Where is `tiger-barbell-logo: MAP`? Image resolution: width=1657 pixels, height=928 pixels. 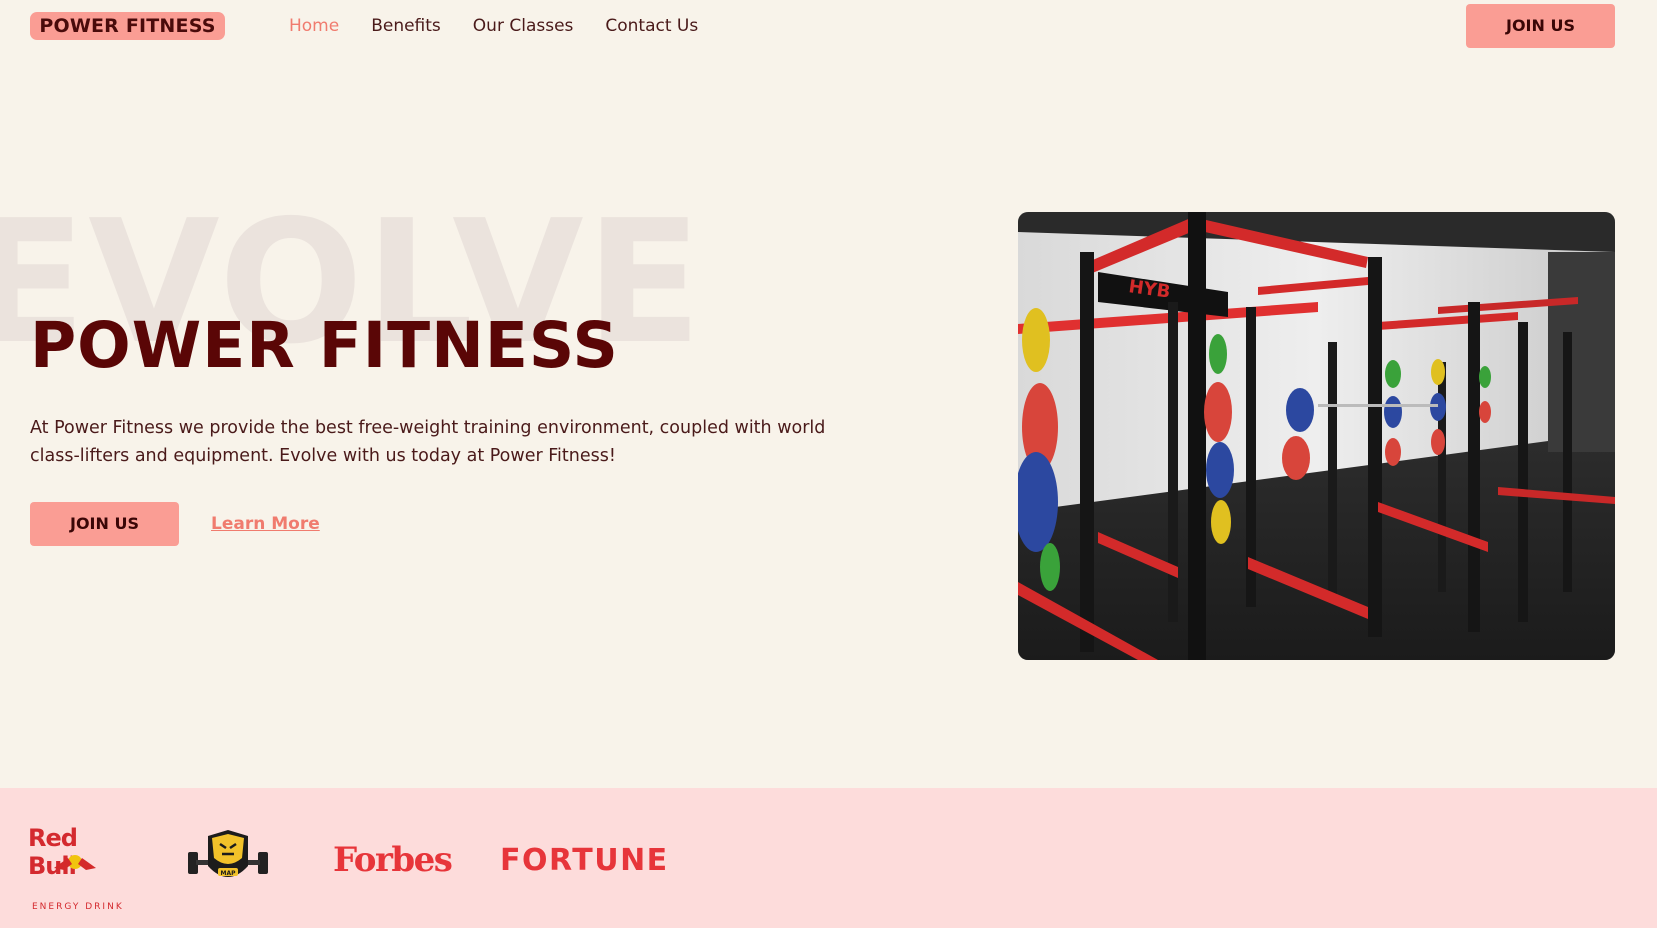
tiger-barbell-logo: MAP is located at coordinates (228, 858).